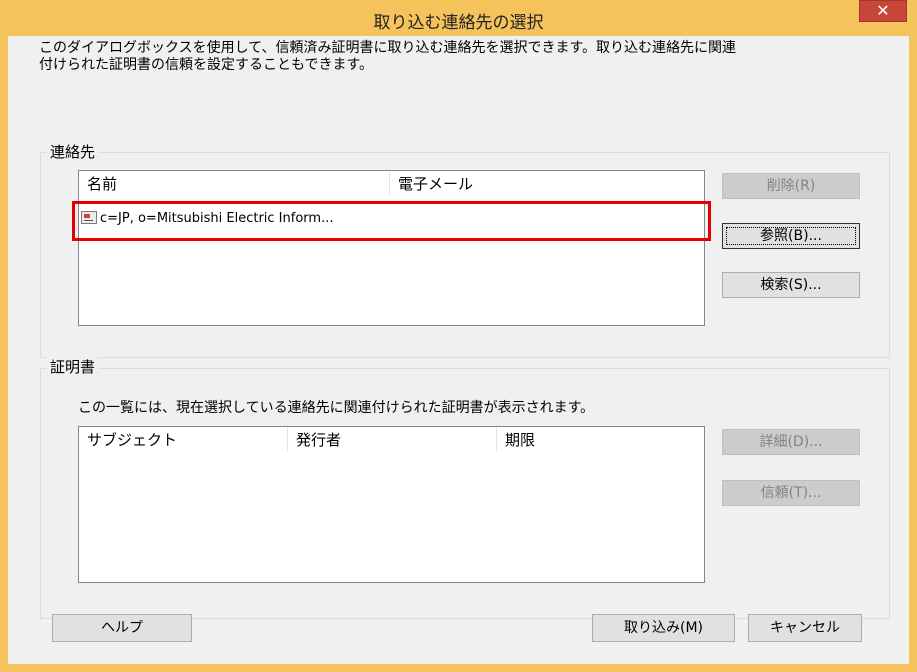  I want to click on column-header-subject: サブジェクト, so click(183, 439).